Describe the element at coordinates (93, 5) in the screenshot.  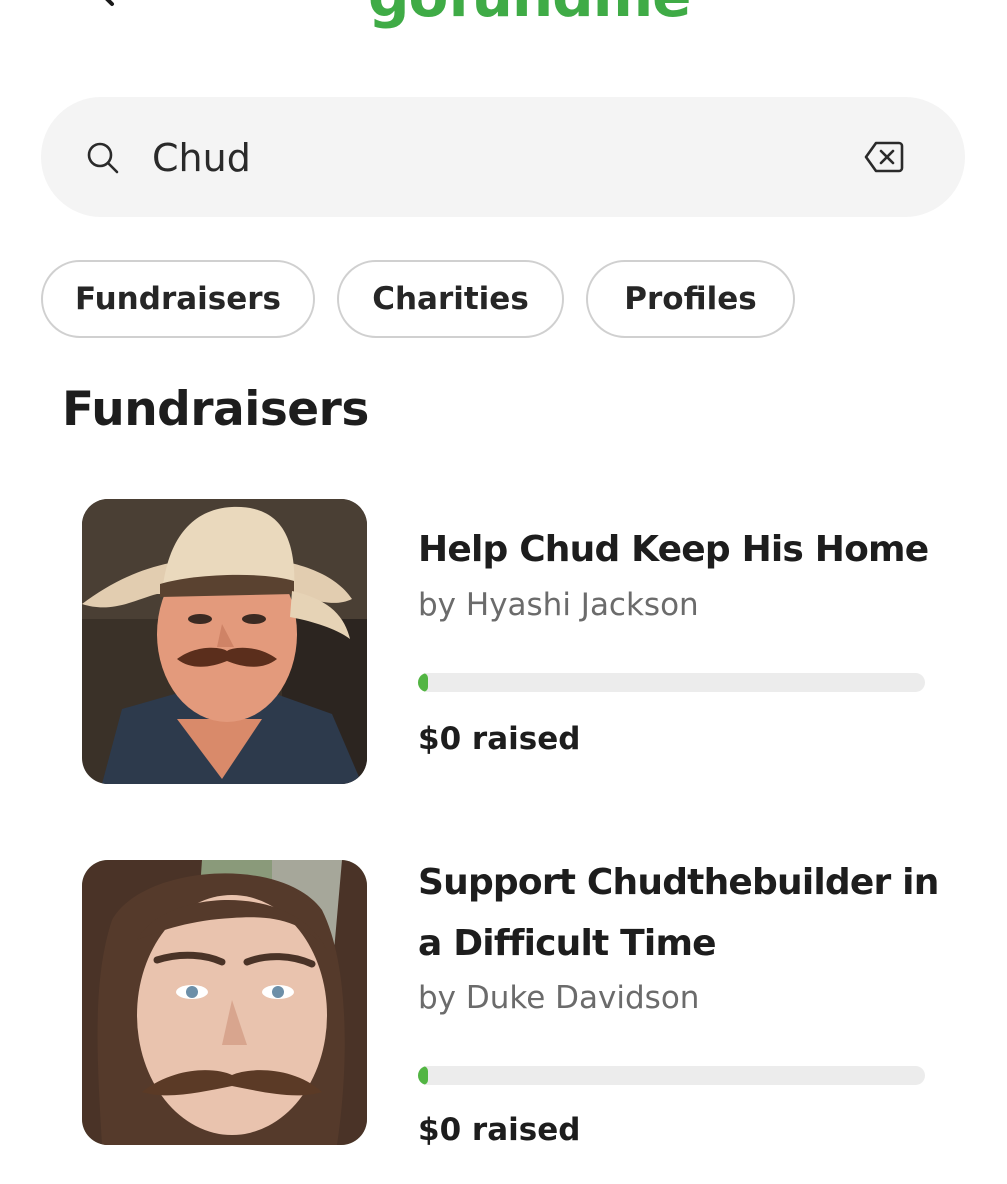
I see `header-search-icon` at that location.